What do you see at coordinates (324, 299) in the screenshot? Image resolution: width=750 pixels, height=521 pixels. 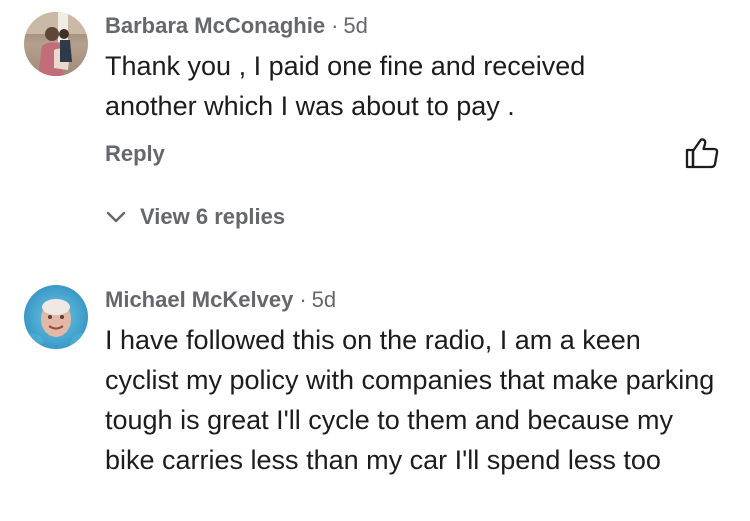 I see `comment-time: 5d` at bounding box center [324, 299].